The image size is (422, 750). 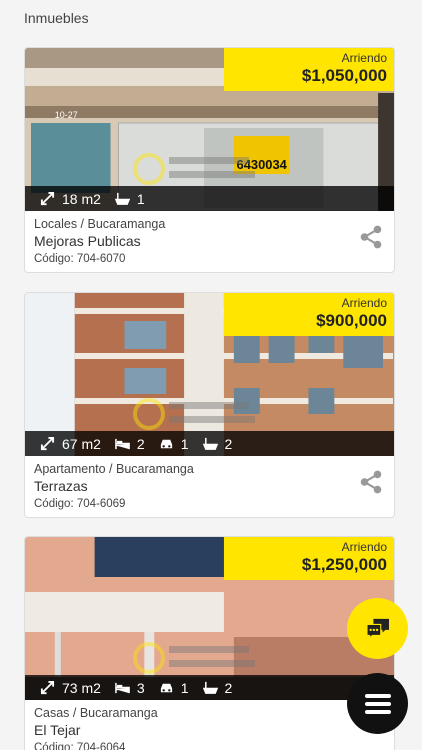 I want to click on price-value: $1,250,000, so click(x=344, y=564).